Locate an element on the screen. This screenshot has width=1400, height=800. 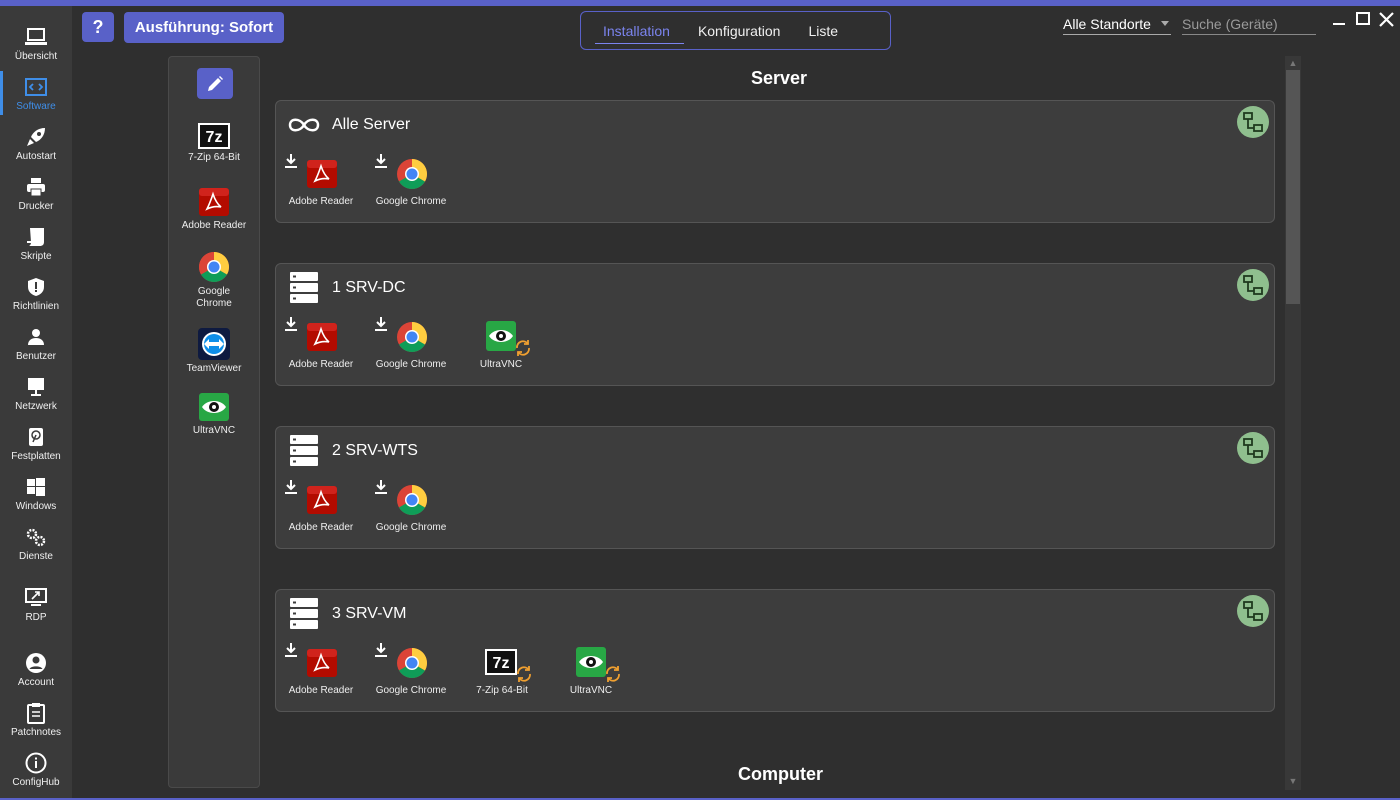
device-search-input is located at coordinates (1249, 24).